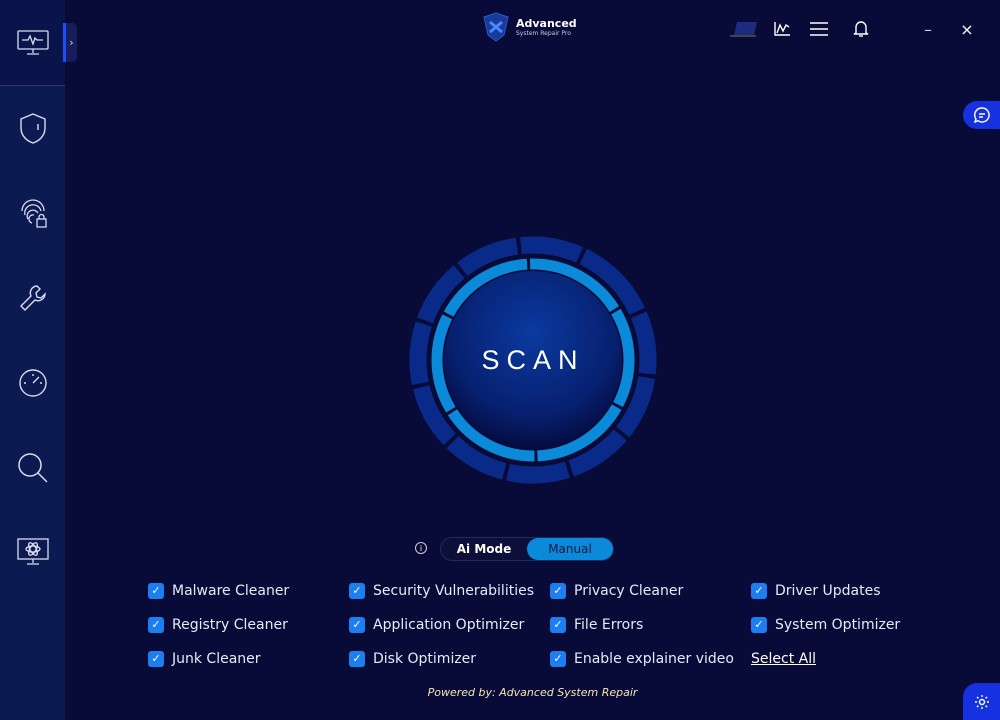 The width and height of the screenshot is (1000, 720). Describe the element at coordinates (928, 29) in the screenshot. I see `minimize-button: –` at that location.